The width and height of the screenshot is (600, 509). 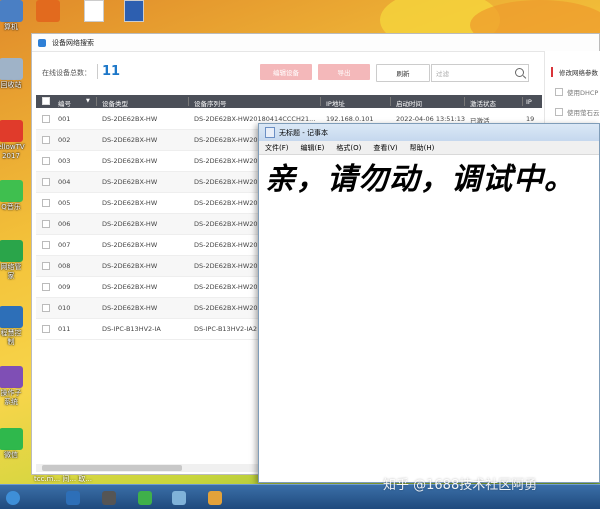 I want to click on desktop-icon-word, so click(x=134, y=11).